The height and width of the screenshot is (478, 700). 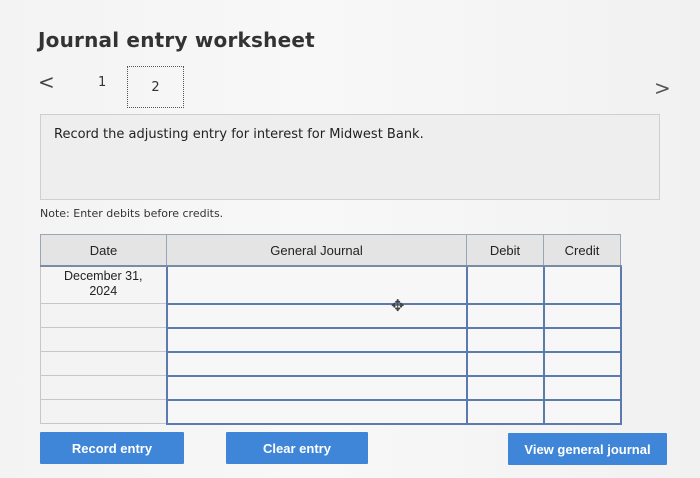 I want to click on table-row: December 31, 2024, so click(x=331, y=285).